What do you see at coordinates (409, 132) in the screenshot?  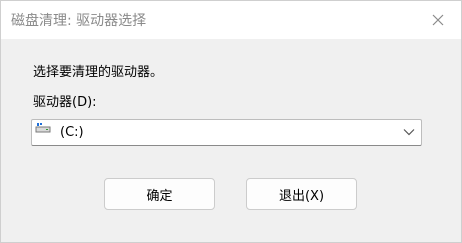 I see `chevron-down-icon` at bounding box center [409, 132].